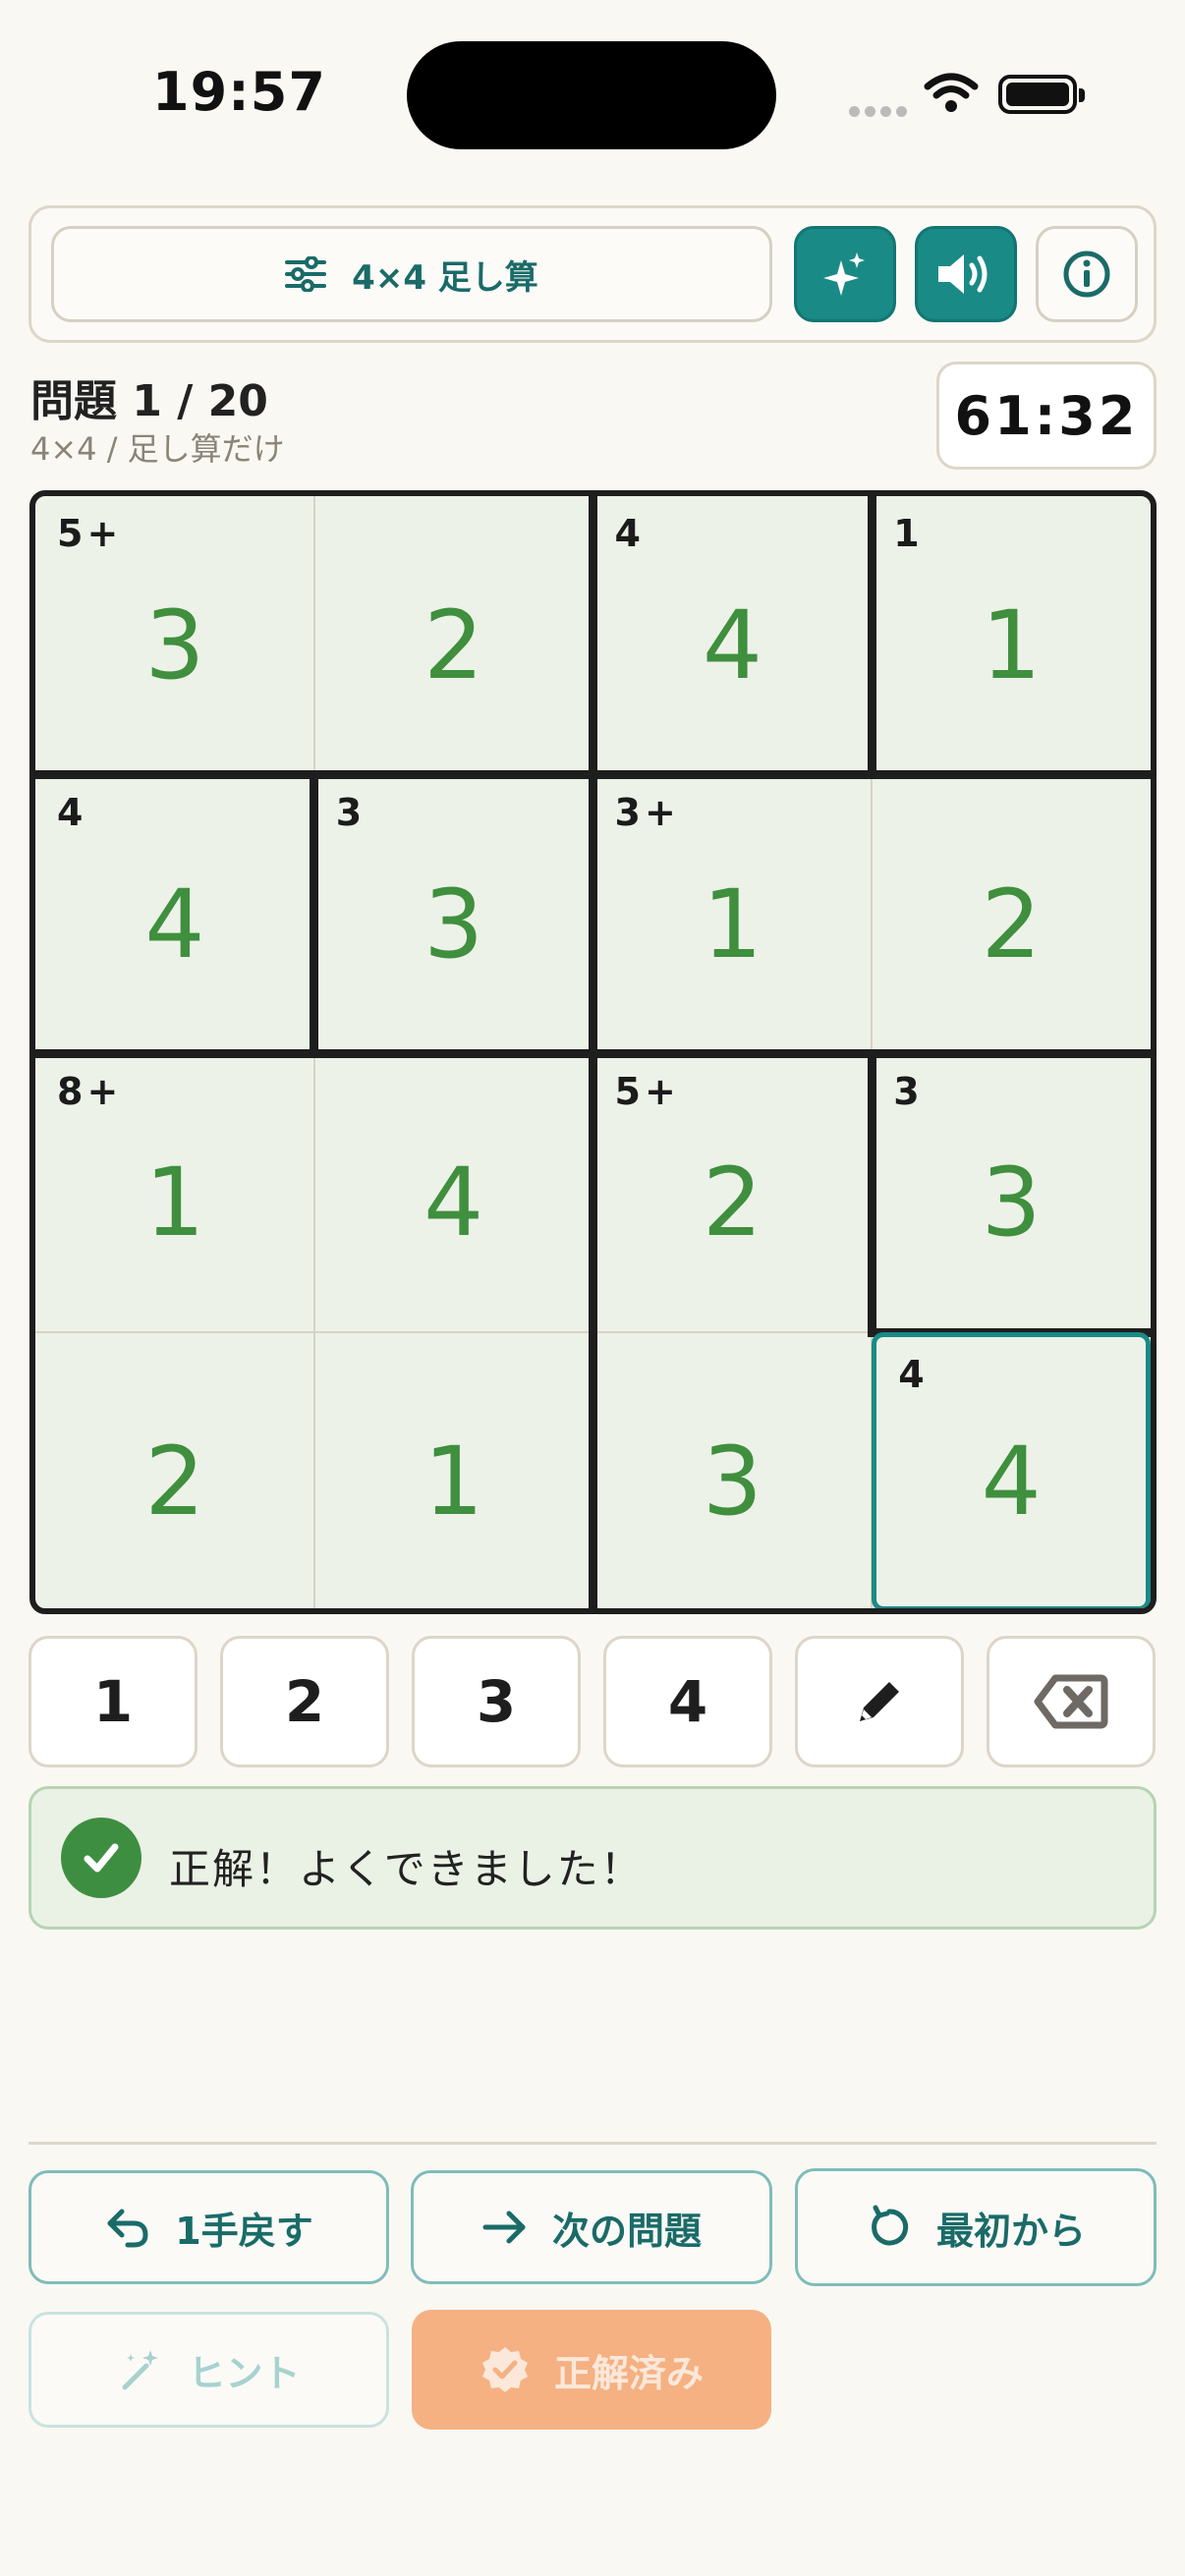 Image resolution: width=1185 pixels, height=2576 pixels. I want to click on board-cell-r3c2: 4, so click(454, 1193).